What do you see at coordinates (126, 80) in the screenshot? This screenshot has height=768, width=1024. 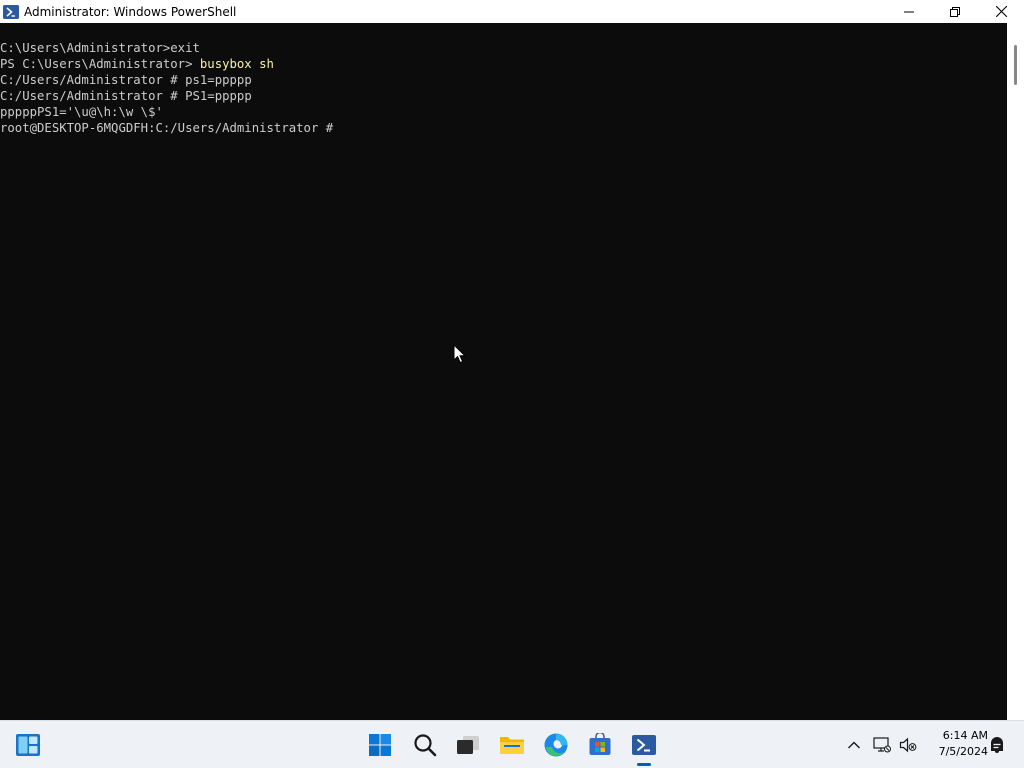 I see `terminal-line: C:/Users/Administrator # ps1=ppppp` at bounding box center [126, 80].